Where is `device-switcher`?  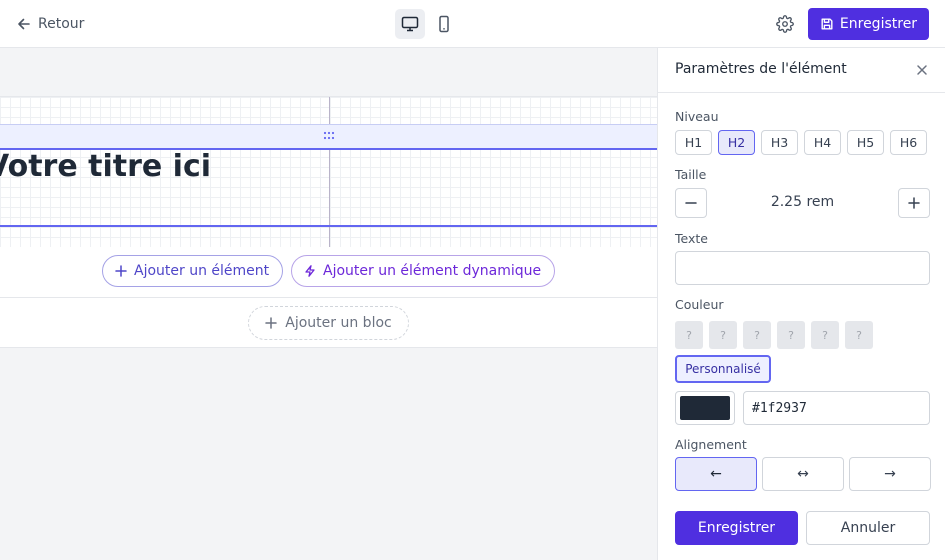 device-switcher is located at coordinates (427, 24).